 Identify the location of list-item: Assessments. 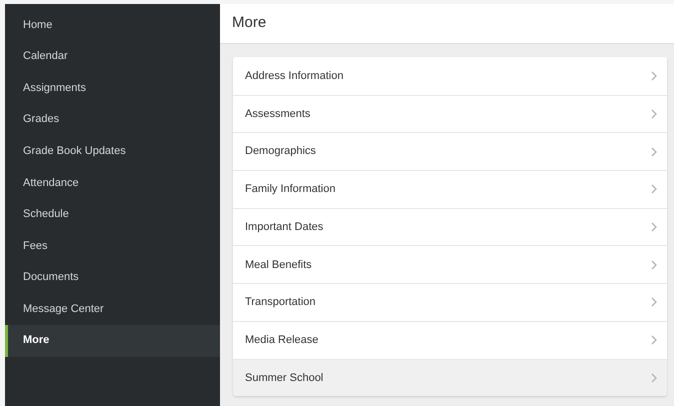
(450, 113).